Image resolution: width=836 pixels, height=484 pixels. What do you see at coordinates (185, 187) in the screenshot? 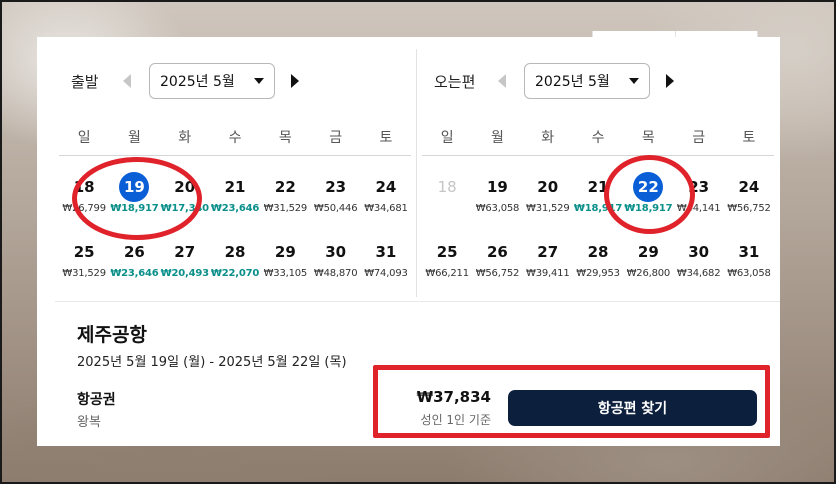
I see `day-number: 20` at bounding box center [185, 187].